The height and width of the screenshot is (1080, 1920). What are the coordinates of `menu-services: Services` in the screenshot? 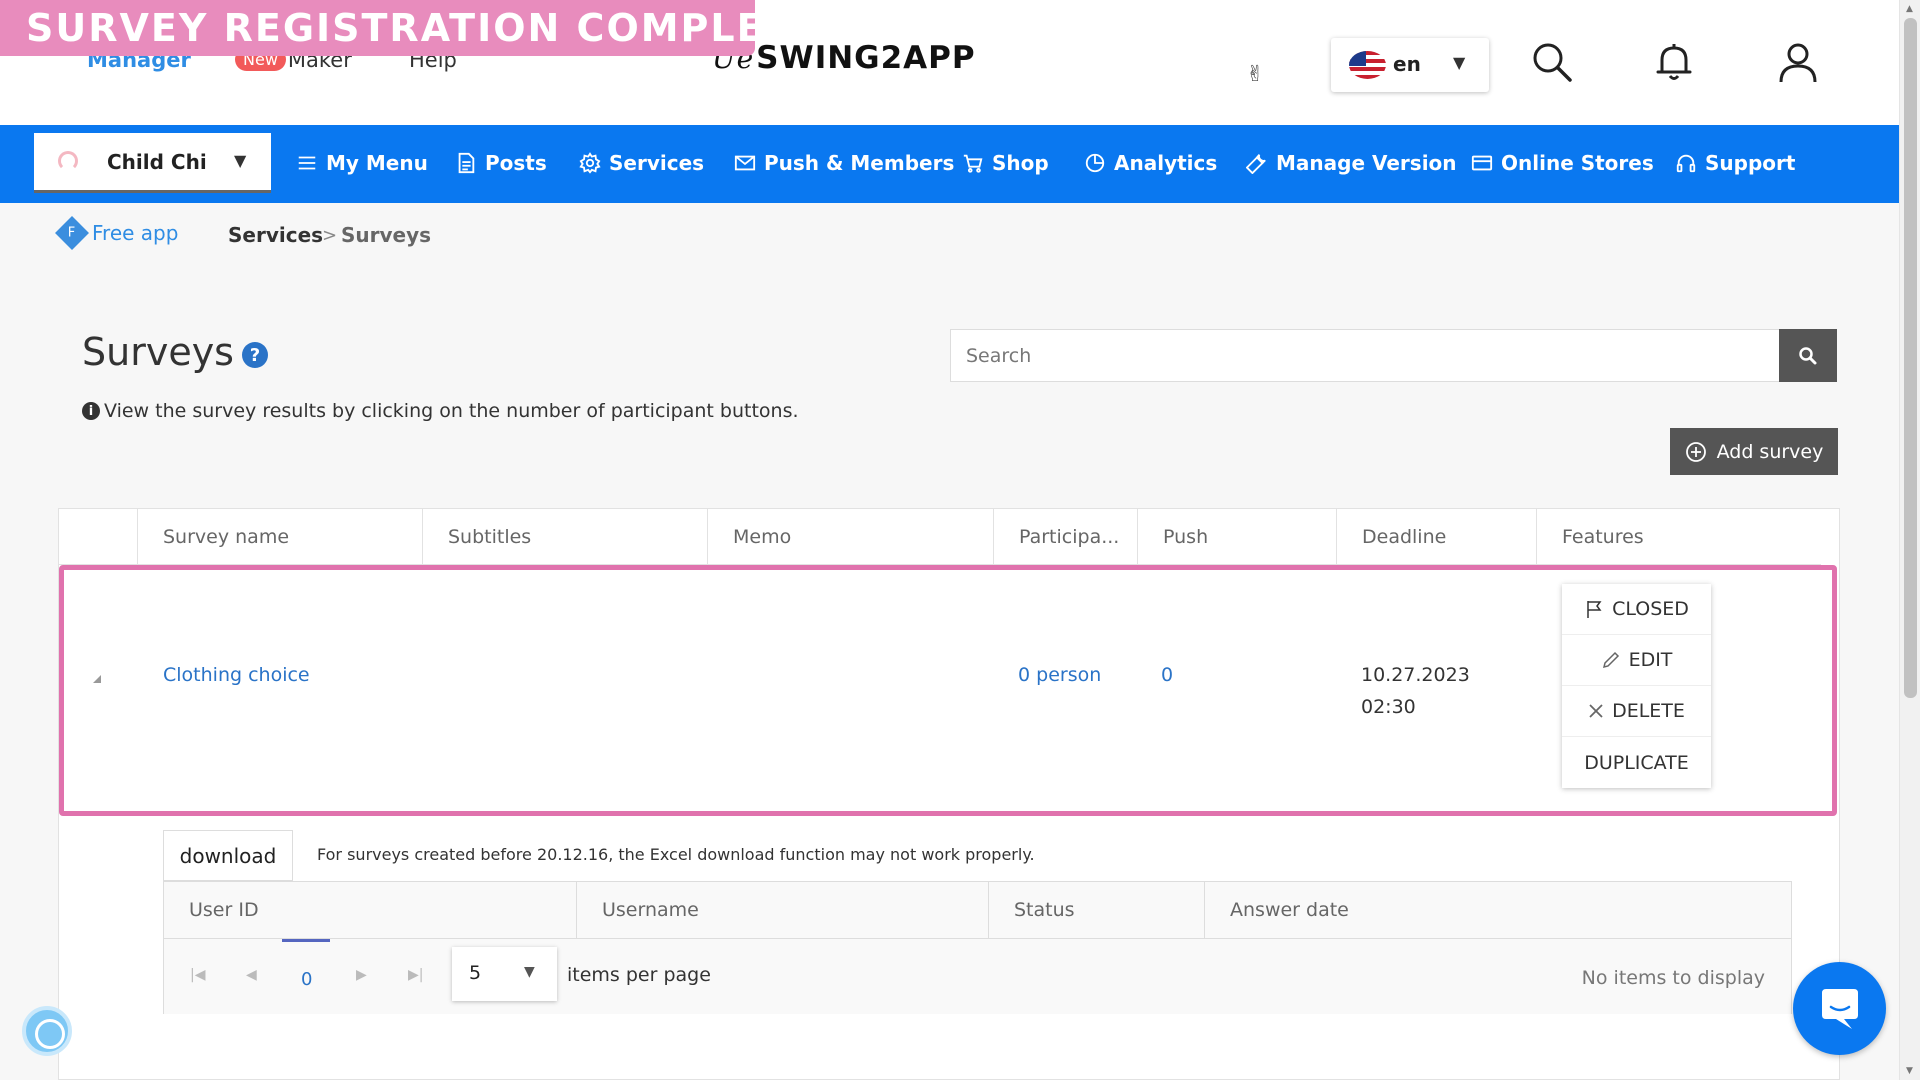 It's located at (641, 163).